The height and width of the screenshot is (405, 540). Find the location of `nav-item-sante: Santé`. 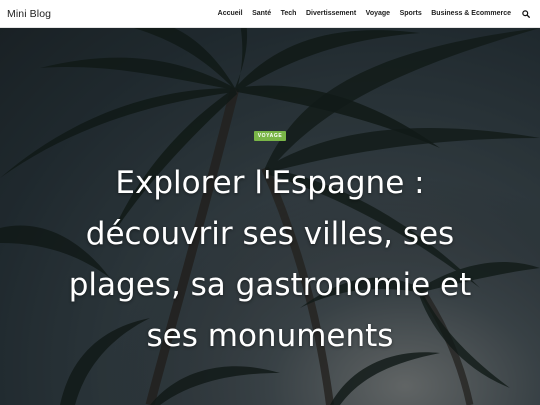

nav-item-sante: Santé is located at coordinates (261, 13).